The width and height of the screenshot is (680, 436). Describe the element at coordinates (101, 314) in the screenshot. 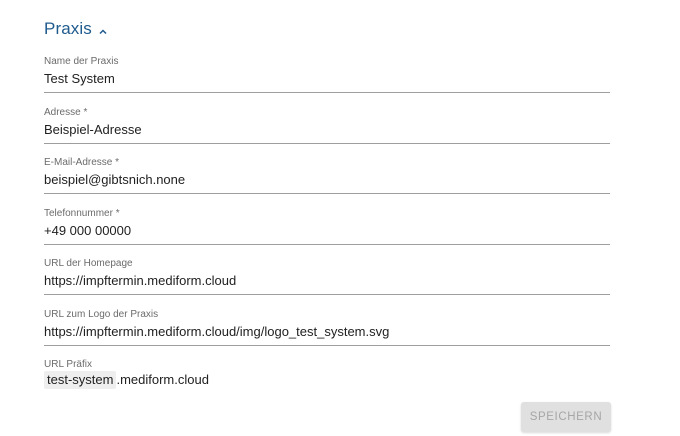

I see `logo-url-label: URL zum Logo der Praxis` at that location.